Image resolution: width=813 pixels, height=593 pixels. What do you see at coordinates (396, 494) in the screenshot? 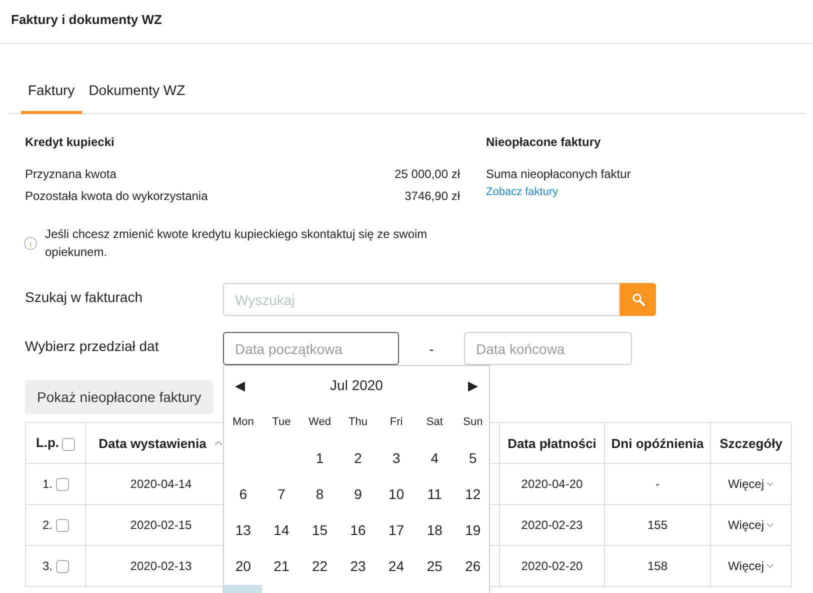
I see `day-cell: 10` at bounding box center [396, 494].